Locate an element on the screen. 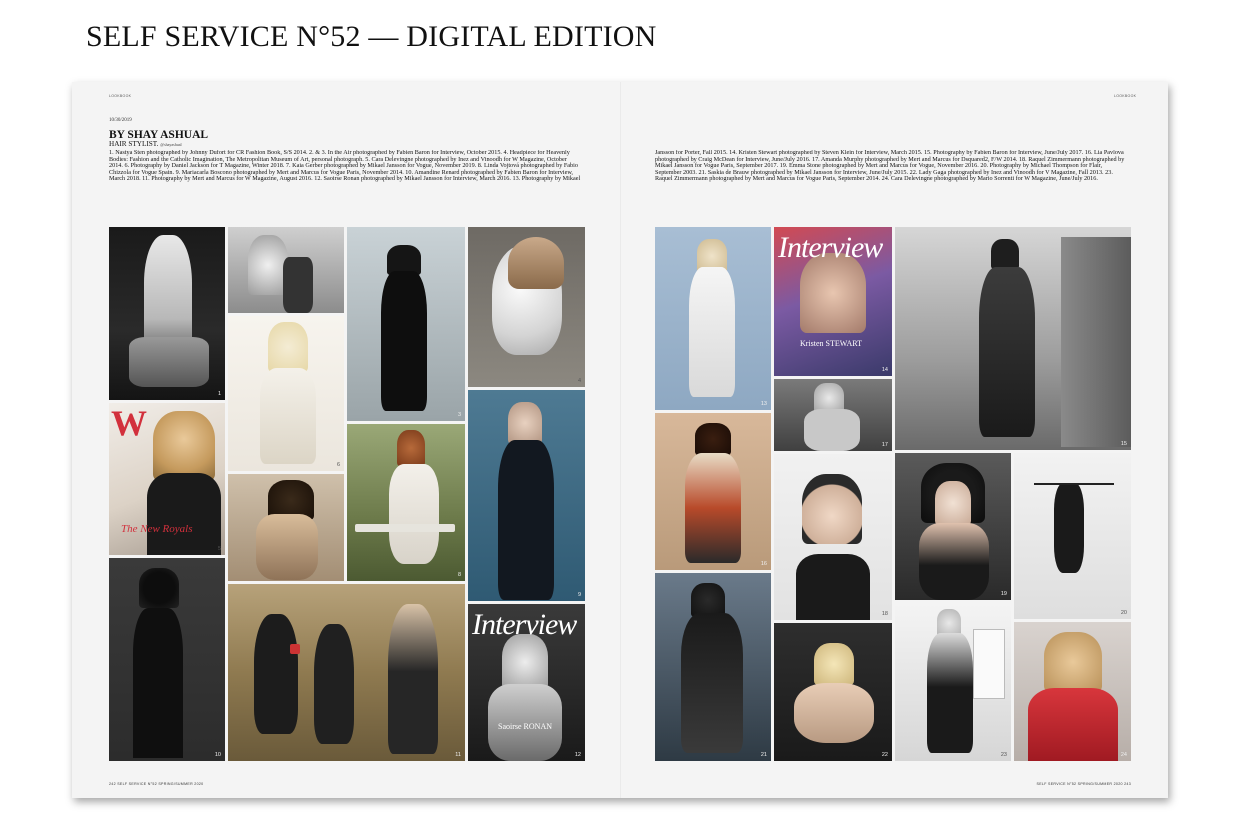 This screenshot has height=828, width=1242. interview-mast-right: Interview is located at coordinates (830, 247).